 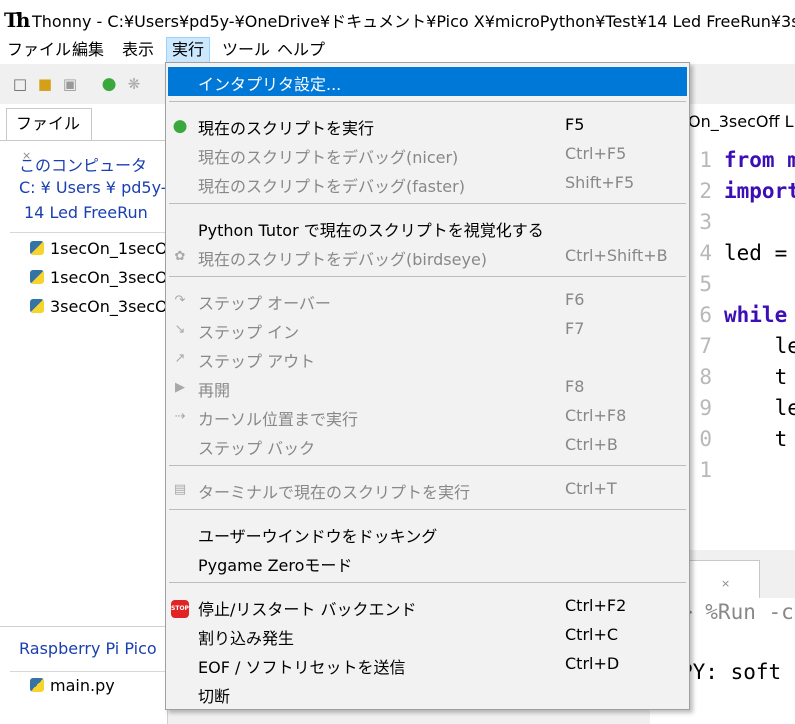 I want to click on menu-tools: ツール, so click(x=246, y=50).